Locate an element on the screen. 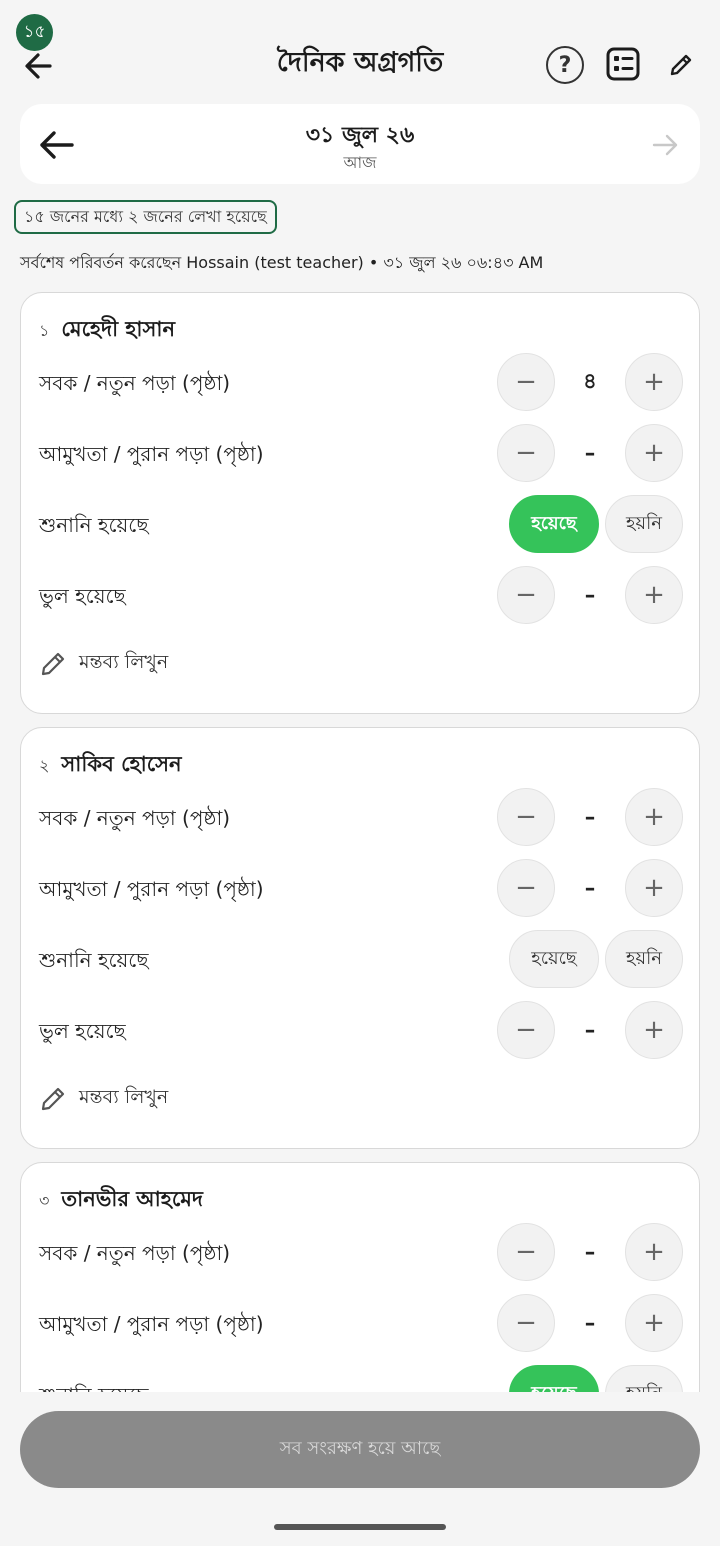  next-day-arrow-icon is located at coordinates (665, 145).